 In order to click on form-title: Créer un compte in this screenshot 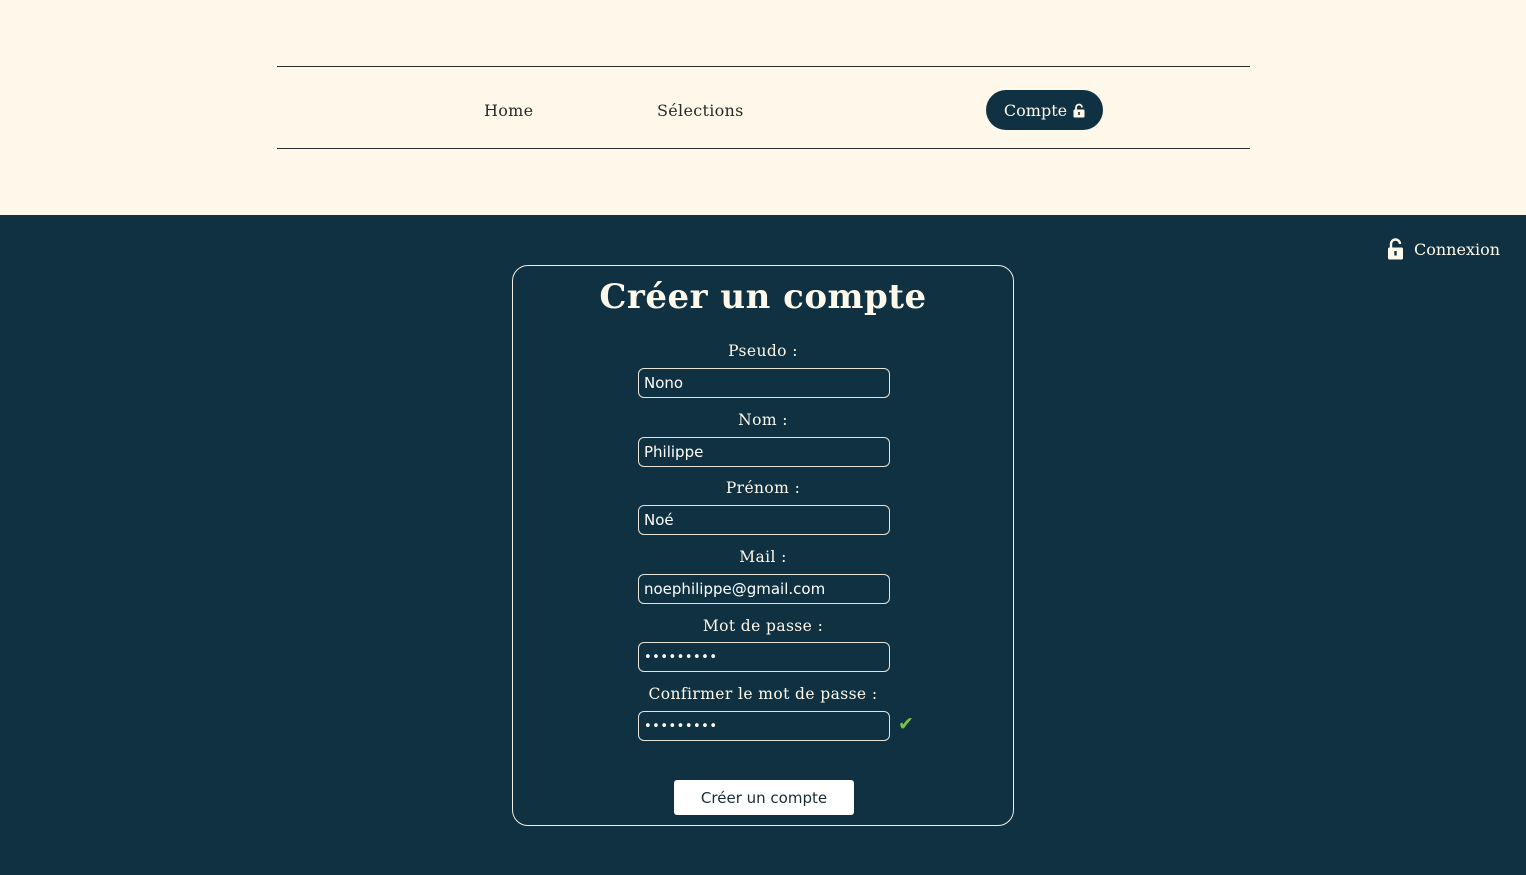, I will do `click(763, 297)`.